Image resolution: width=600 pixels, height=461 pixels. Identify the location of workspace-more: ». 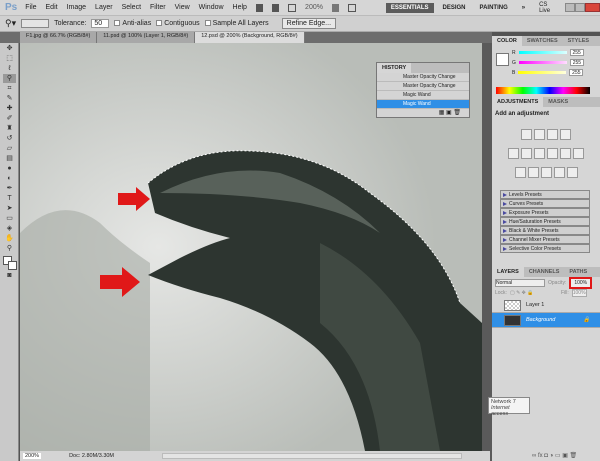
(523, 8).